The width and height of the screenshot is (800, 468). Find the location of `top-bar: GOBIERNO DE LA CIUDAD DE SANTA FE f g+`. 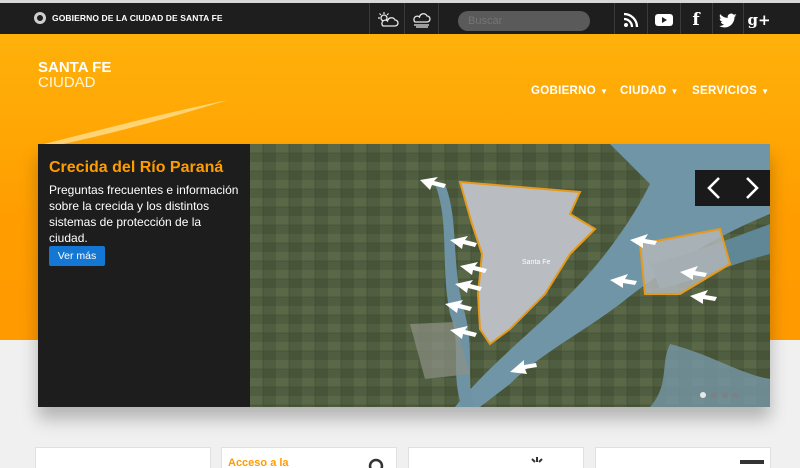

top-bar: GOBIERNO DE LA CIUDAD DE SANTA FE f g+ is located at coordinates (400, 17).